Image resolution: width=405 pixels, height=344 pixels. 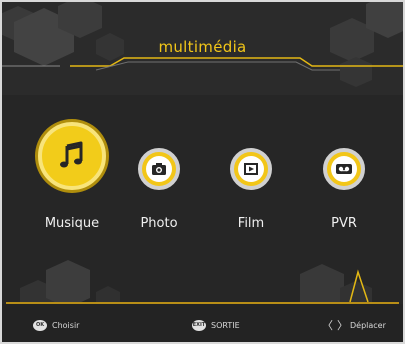 I want to click on chevron-left-icon: 〈, so click(x=327, y=325).